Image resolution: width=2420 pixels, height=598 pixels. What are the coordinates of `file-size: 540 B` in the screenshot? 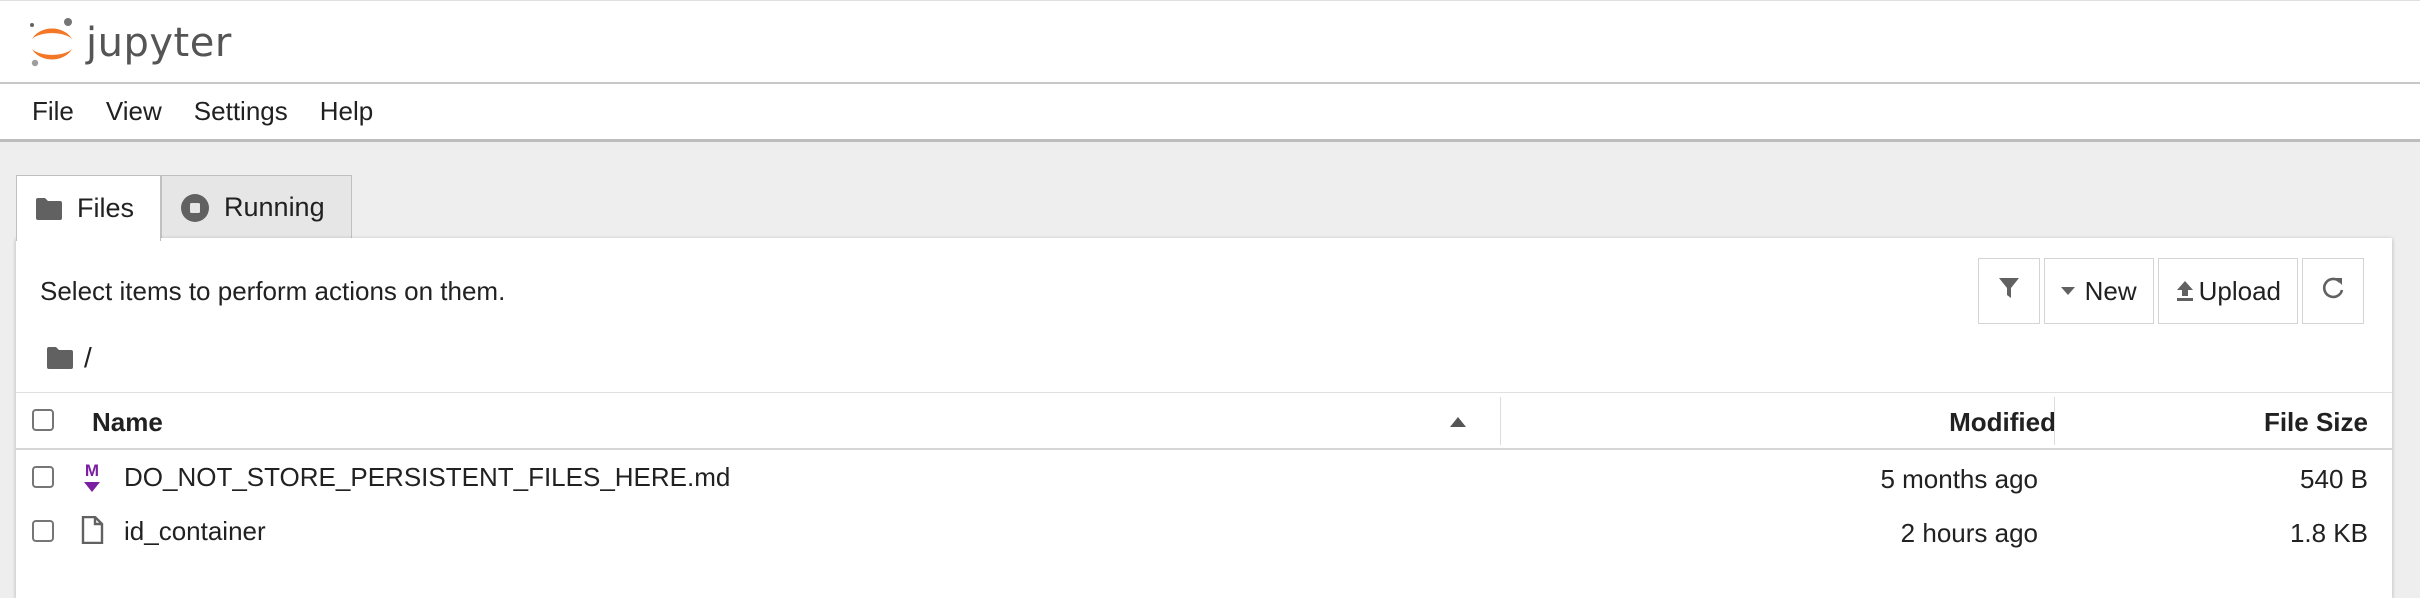 It's located at (2334, 479).